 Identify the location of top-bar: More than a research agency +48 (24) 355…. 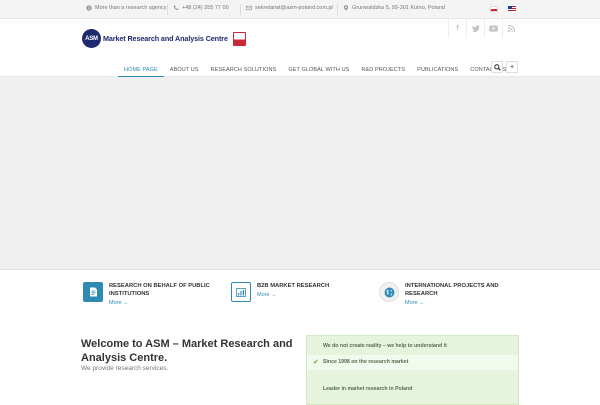
(300, 9).